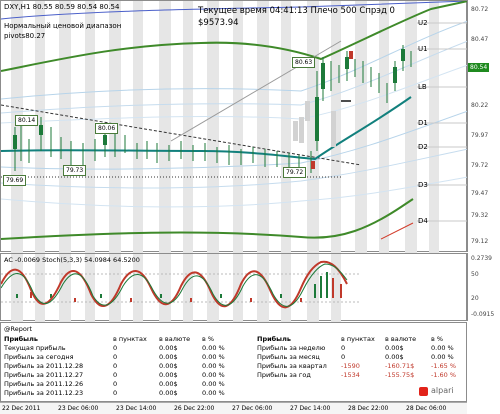  Describe the element at coordinates (475, 274) in the screenshot. I see `osc-tick: 50` at that location.